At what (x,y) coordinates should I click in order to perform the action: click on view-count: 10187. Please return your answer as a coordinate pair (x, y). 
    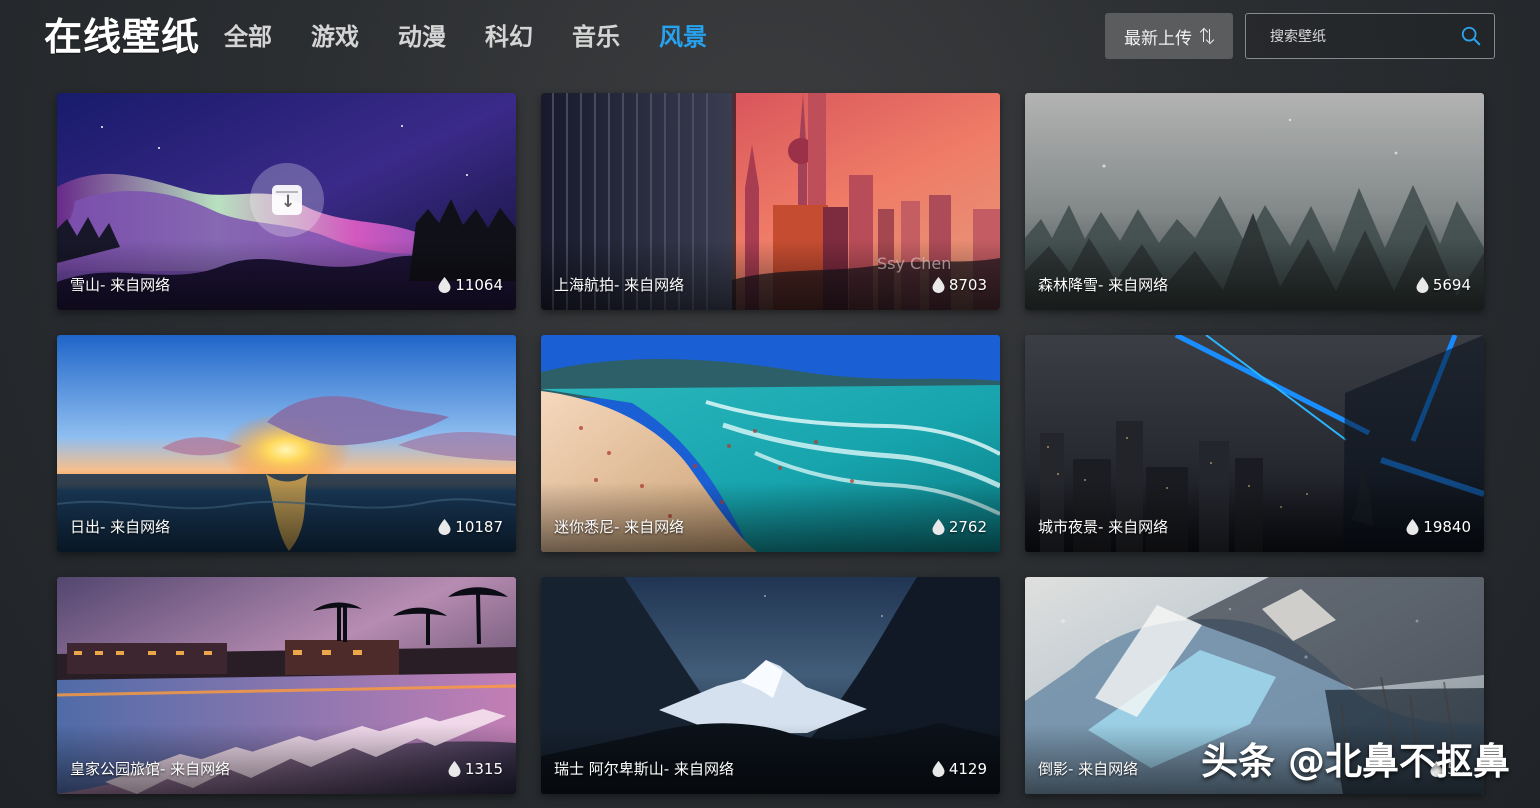
    Looking at the image, I should click on (470, 527).